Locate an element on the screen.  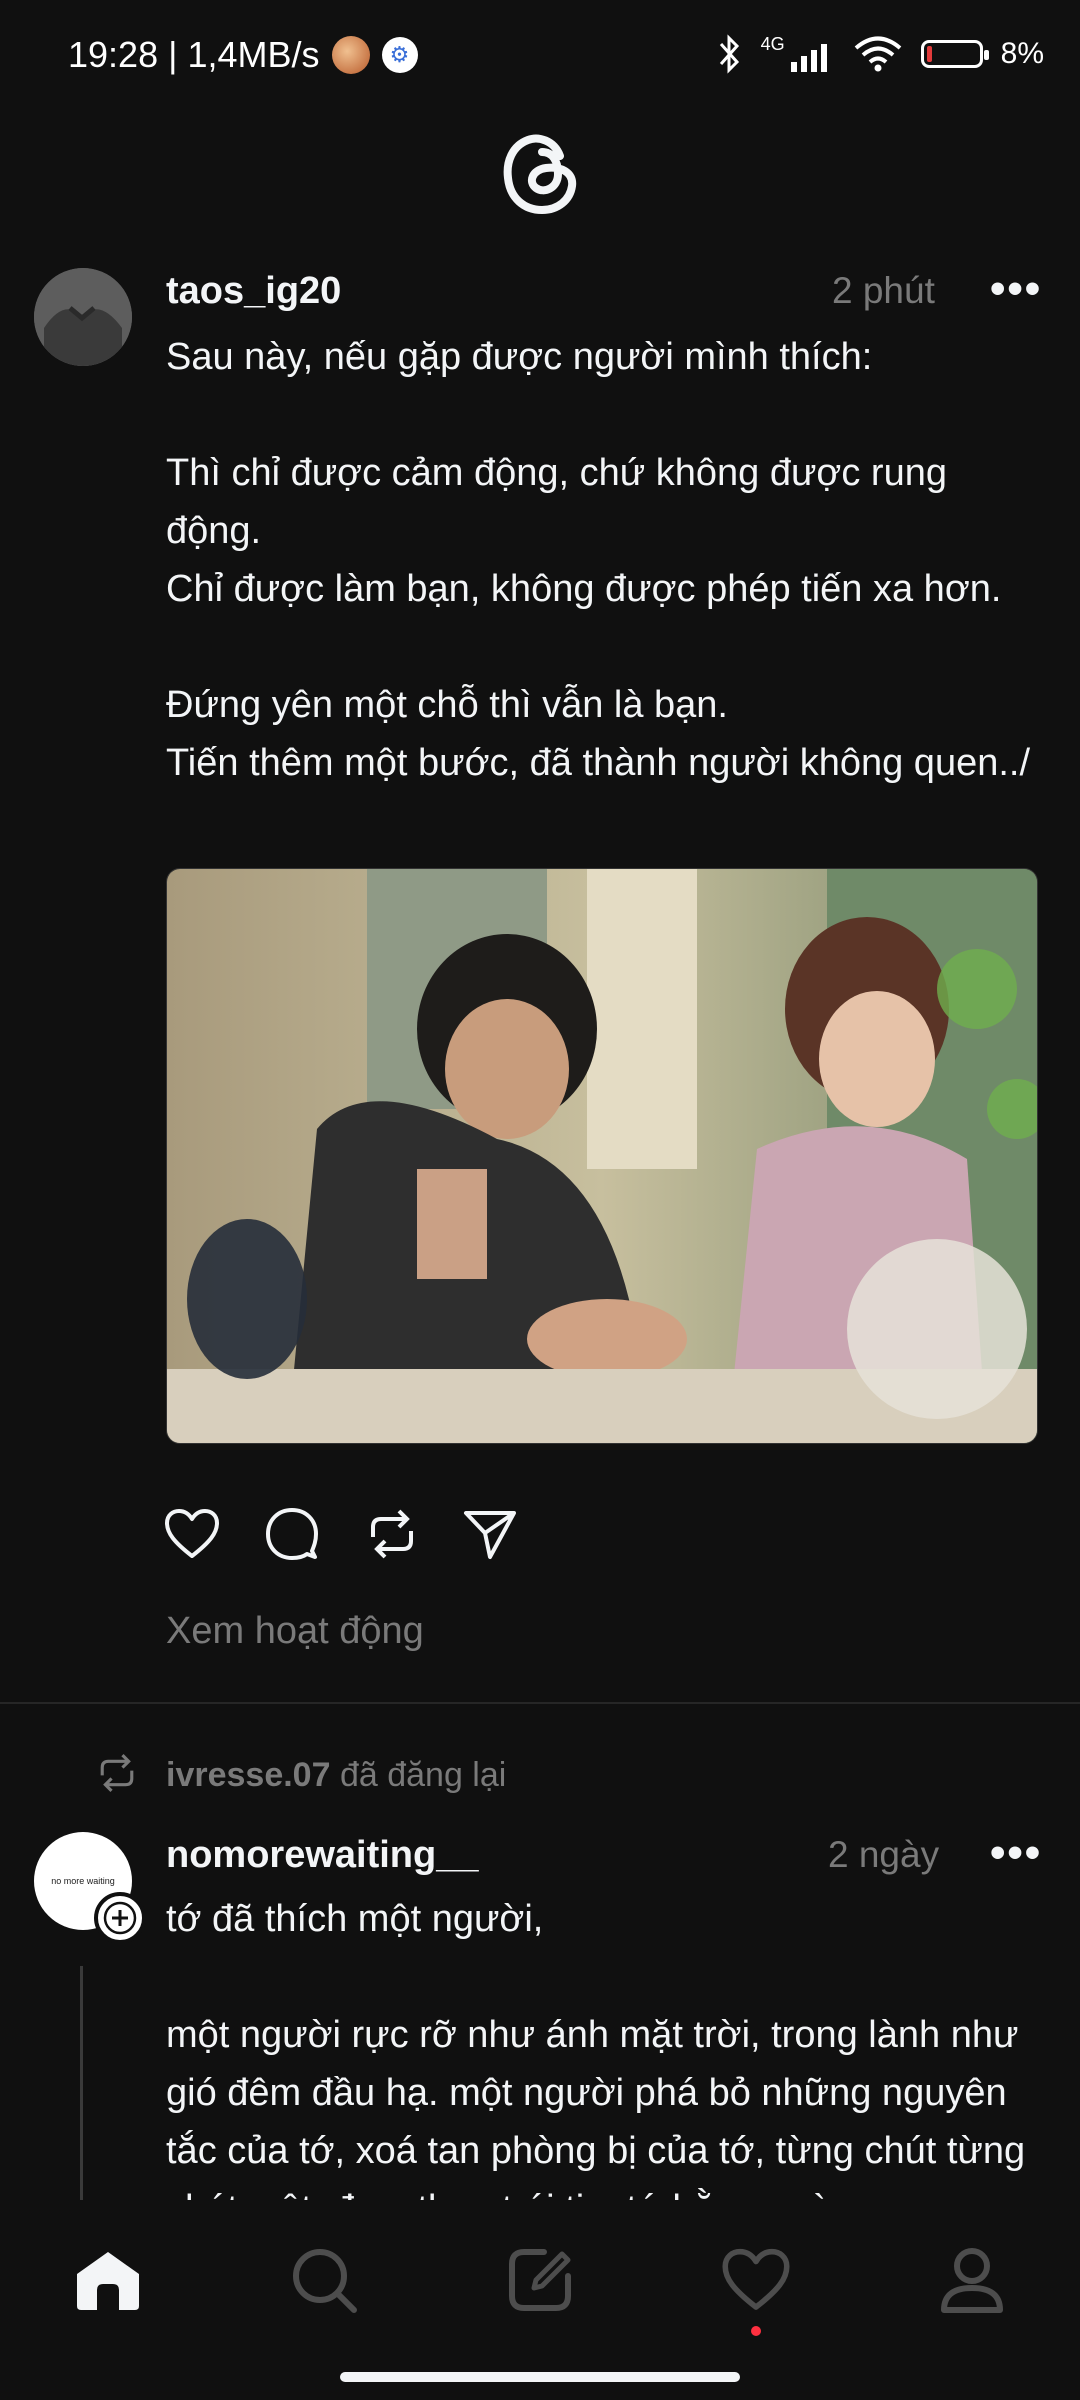
nav-compose is located at coordinates (540, 2280).